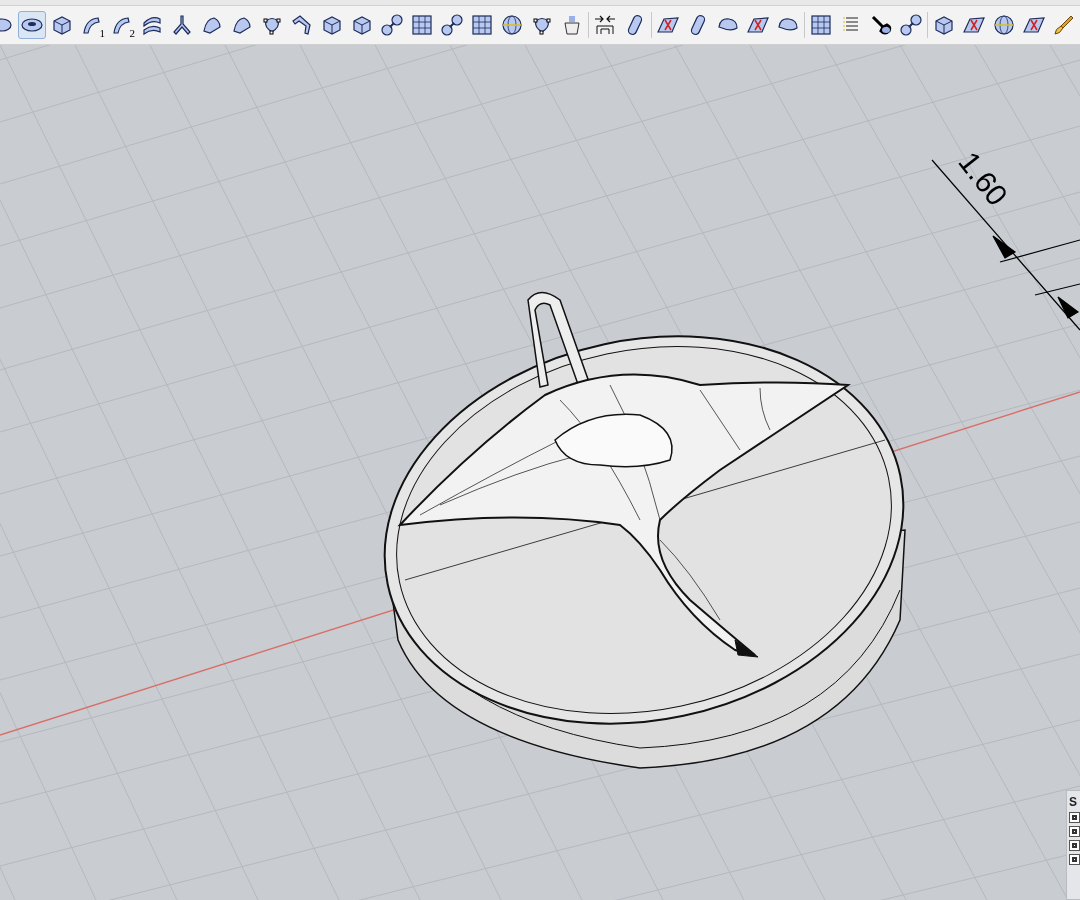 This screenshot has height=900, width=1080. Describe the element at coordinates (605, 25) in the screenshot. I see `arrows-icon` at that location.